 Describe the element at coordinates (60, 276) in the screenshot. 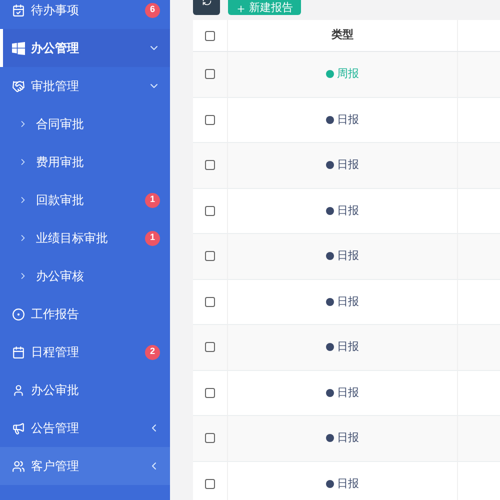

I see `item-label: 办公审核` at that location.